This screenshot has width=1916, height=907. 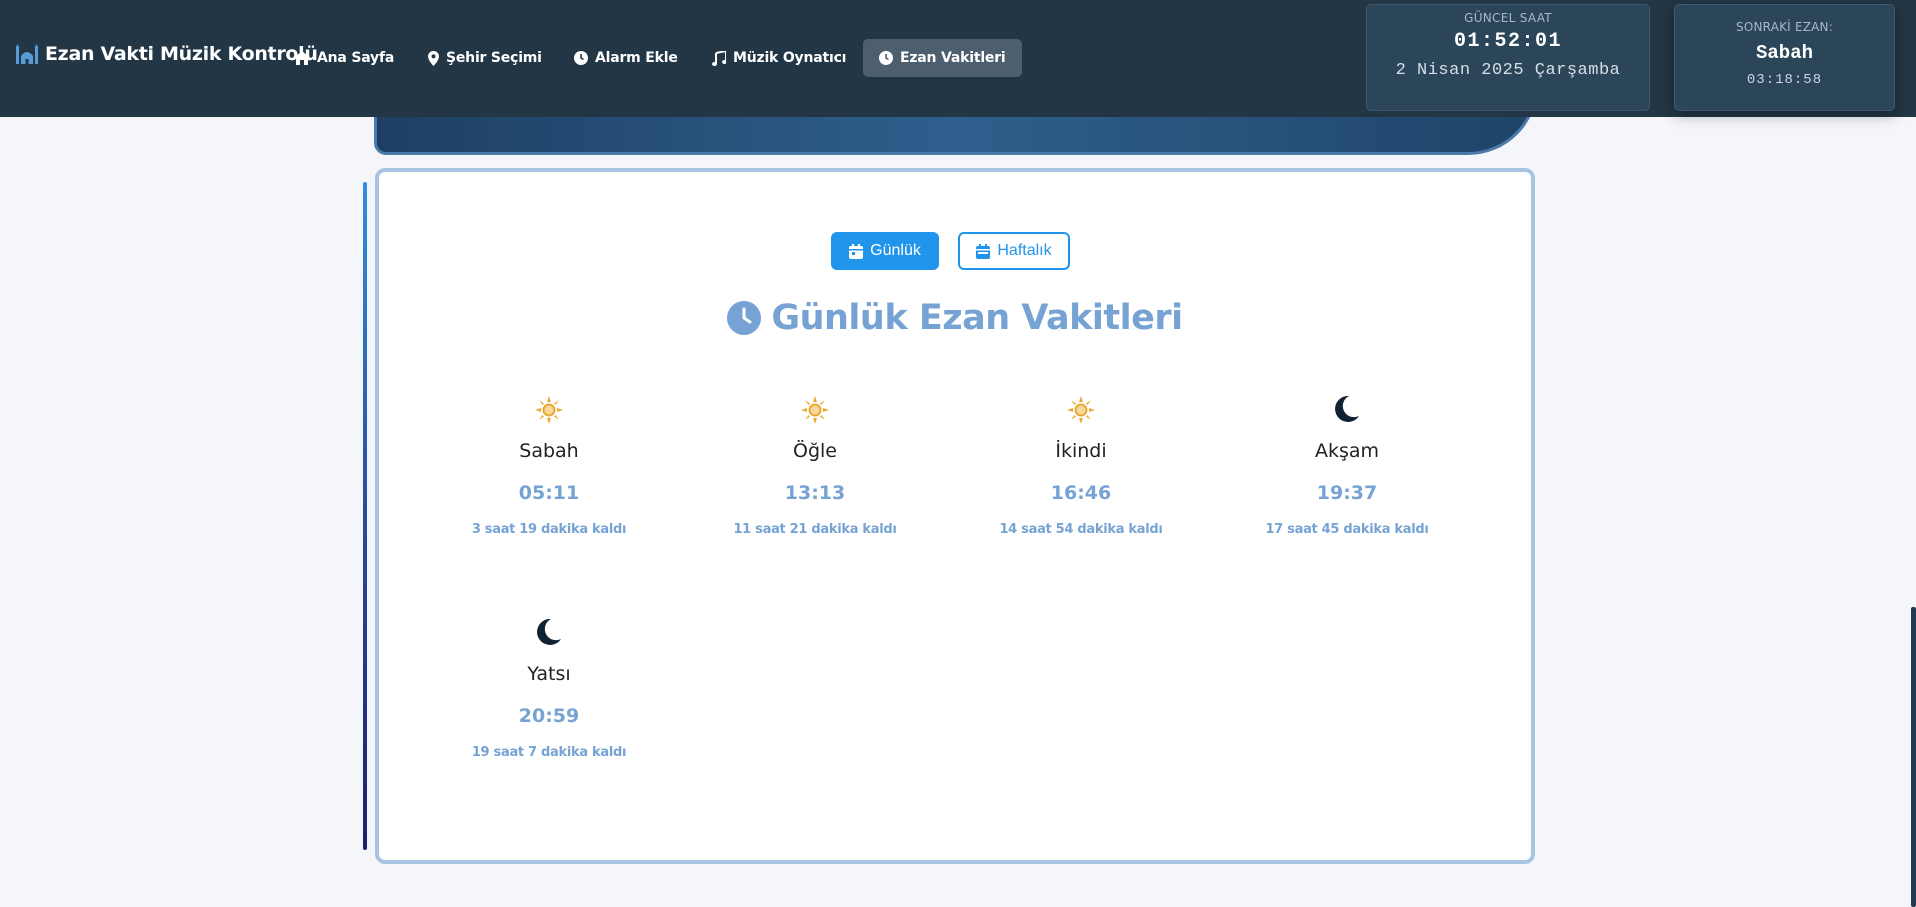 What do you see at coordinates (815, 493) in the screenshot?
I see `prayer-time: 13:13` at bounding box center [815, 493].